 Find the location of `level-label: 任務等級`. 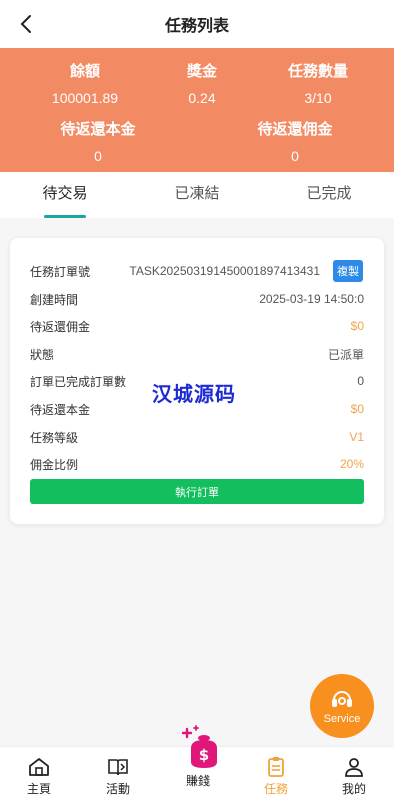

level-label: 任務等級 is located at coordinates (54, 437).